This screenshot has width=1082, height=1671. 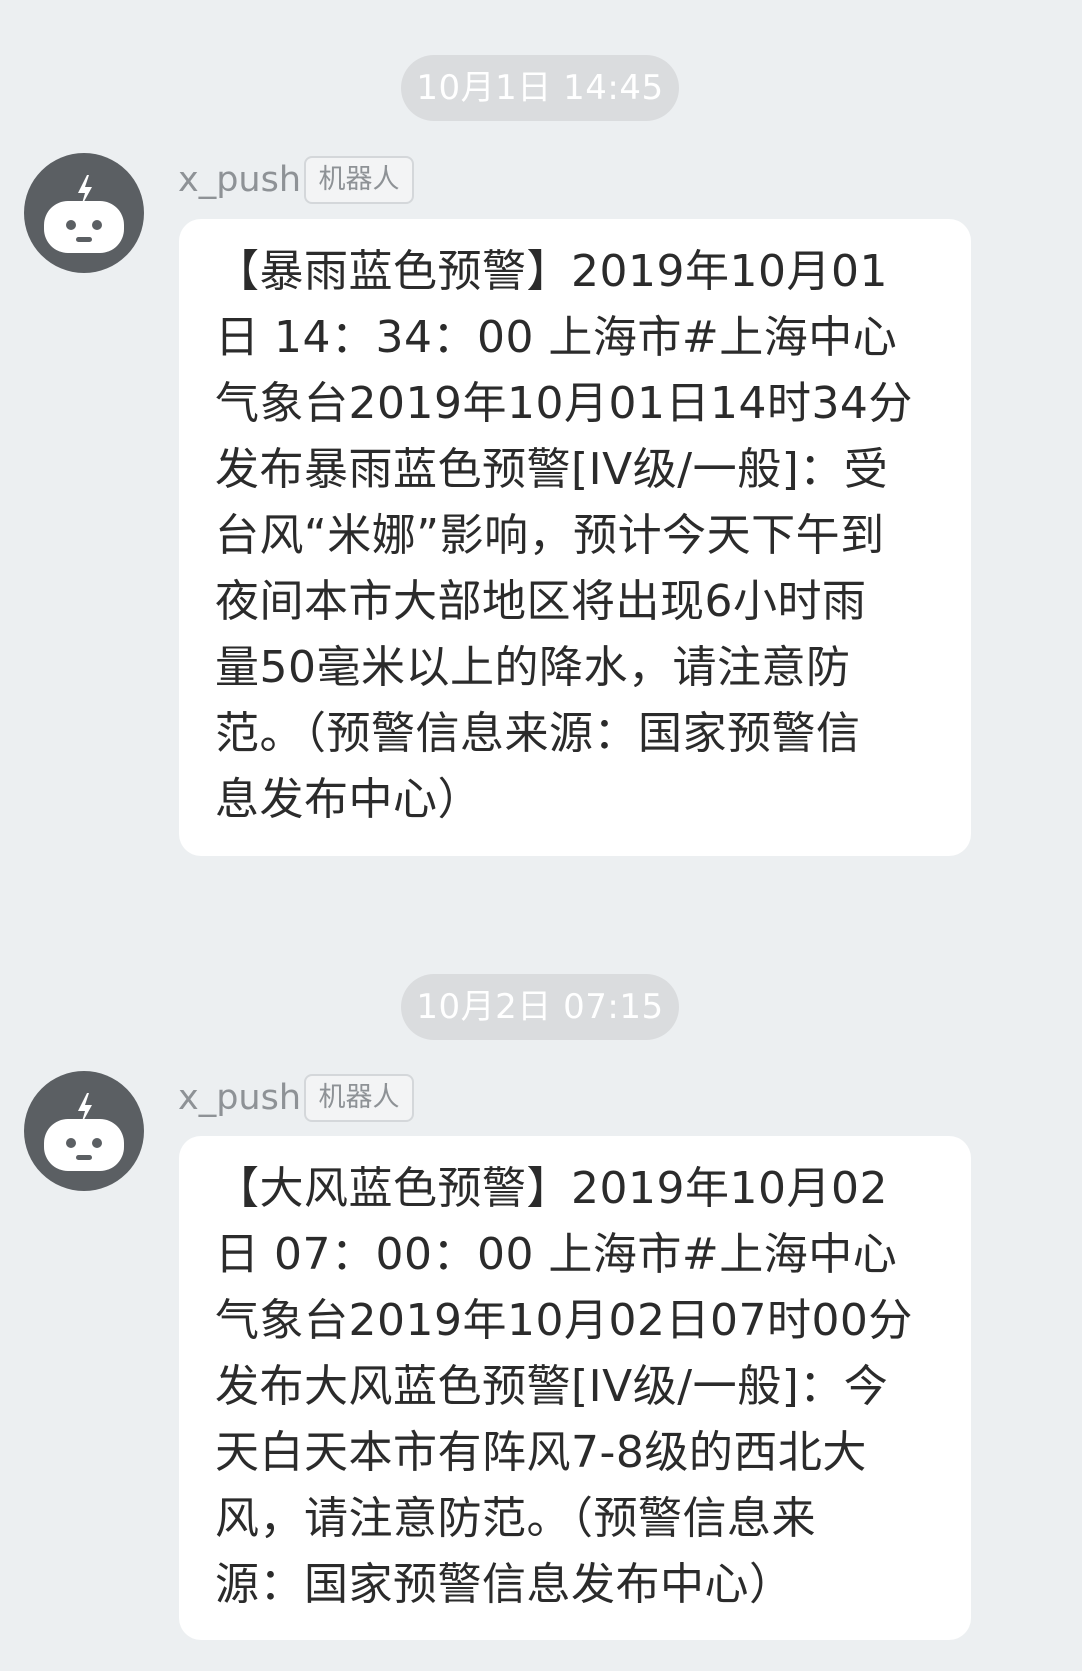 I want to click on message-timestamp: 10月2日 07:15, so click(x=540, y=1007).